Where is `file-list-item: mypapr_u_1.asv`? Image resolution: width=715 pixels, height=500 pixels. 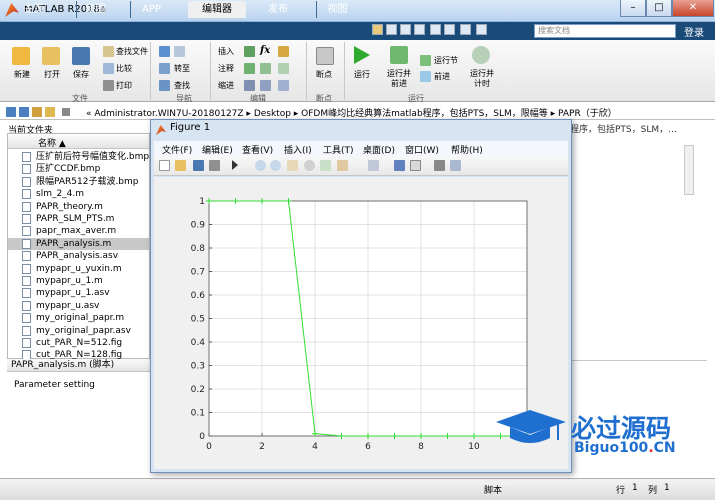
file-list-item: mypapr_u_1.asv is located at coordinates (78, 293).